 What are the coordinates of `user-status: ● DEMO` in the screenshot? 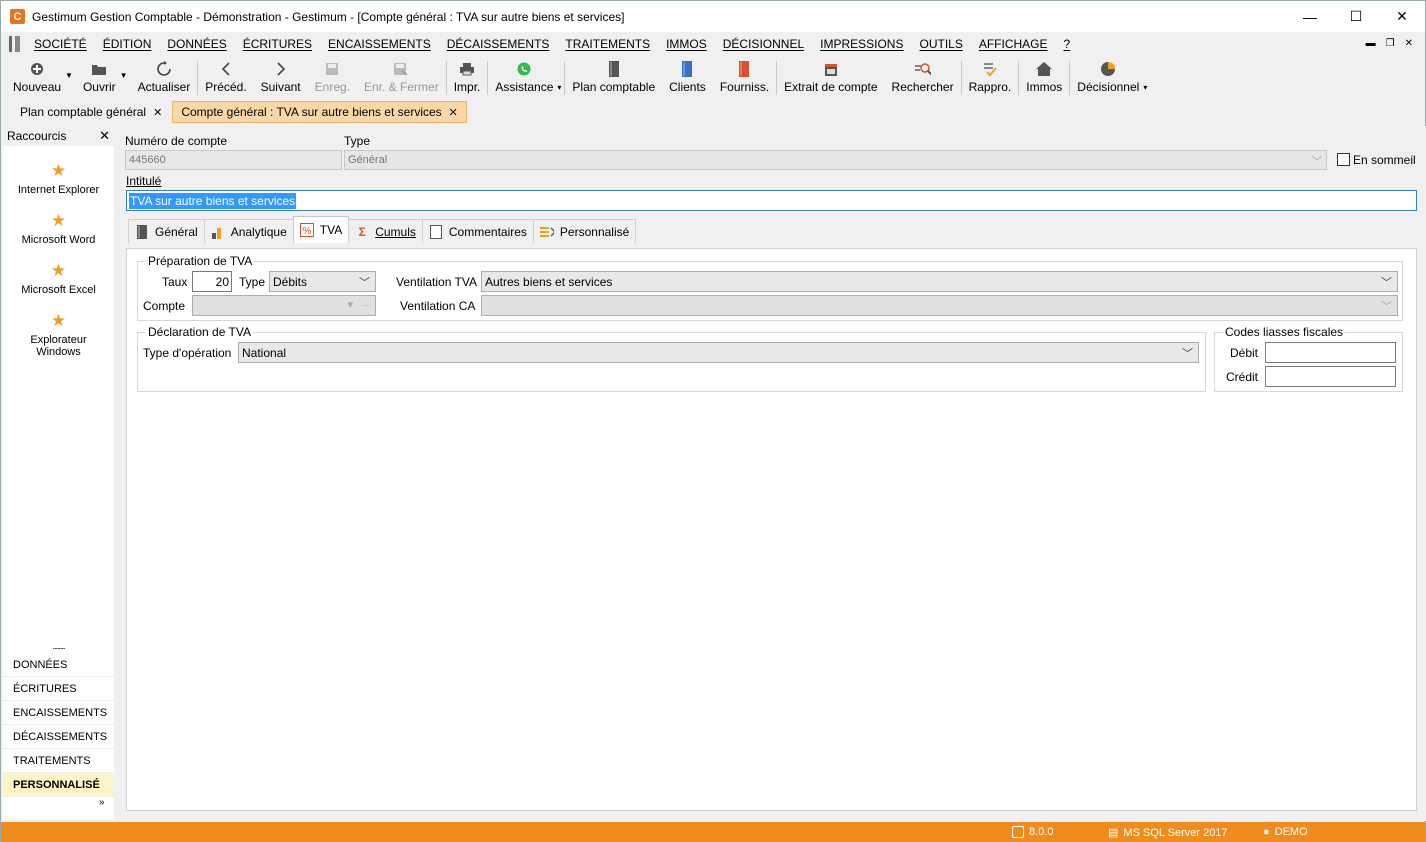 It's located at (1285, 832).